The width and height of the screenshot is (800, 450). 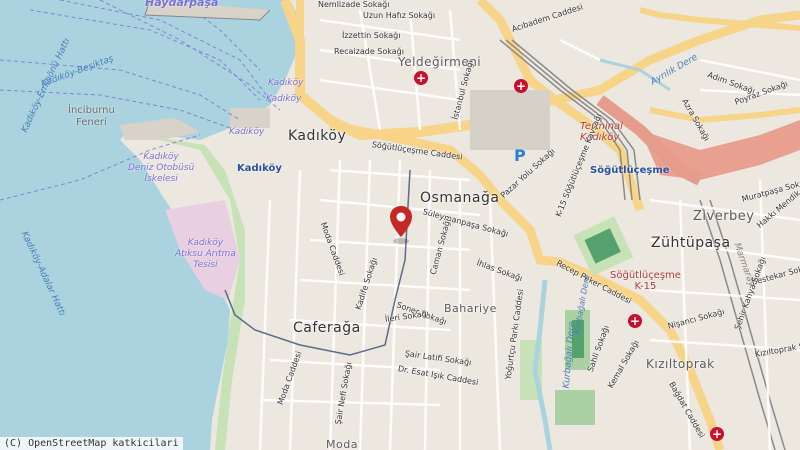 I want to click on parking-icon: P, so click(x=520, y=155).